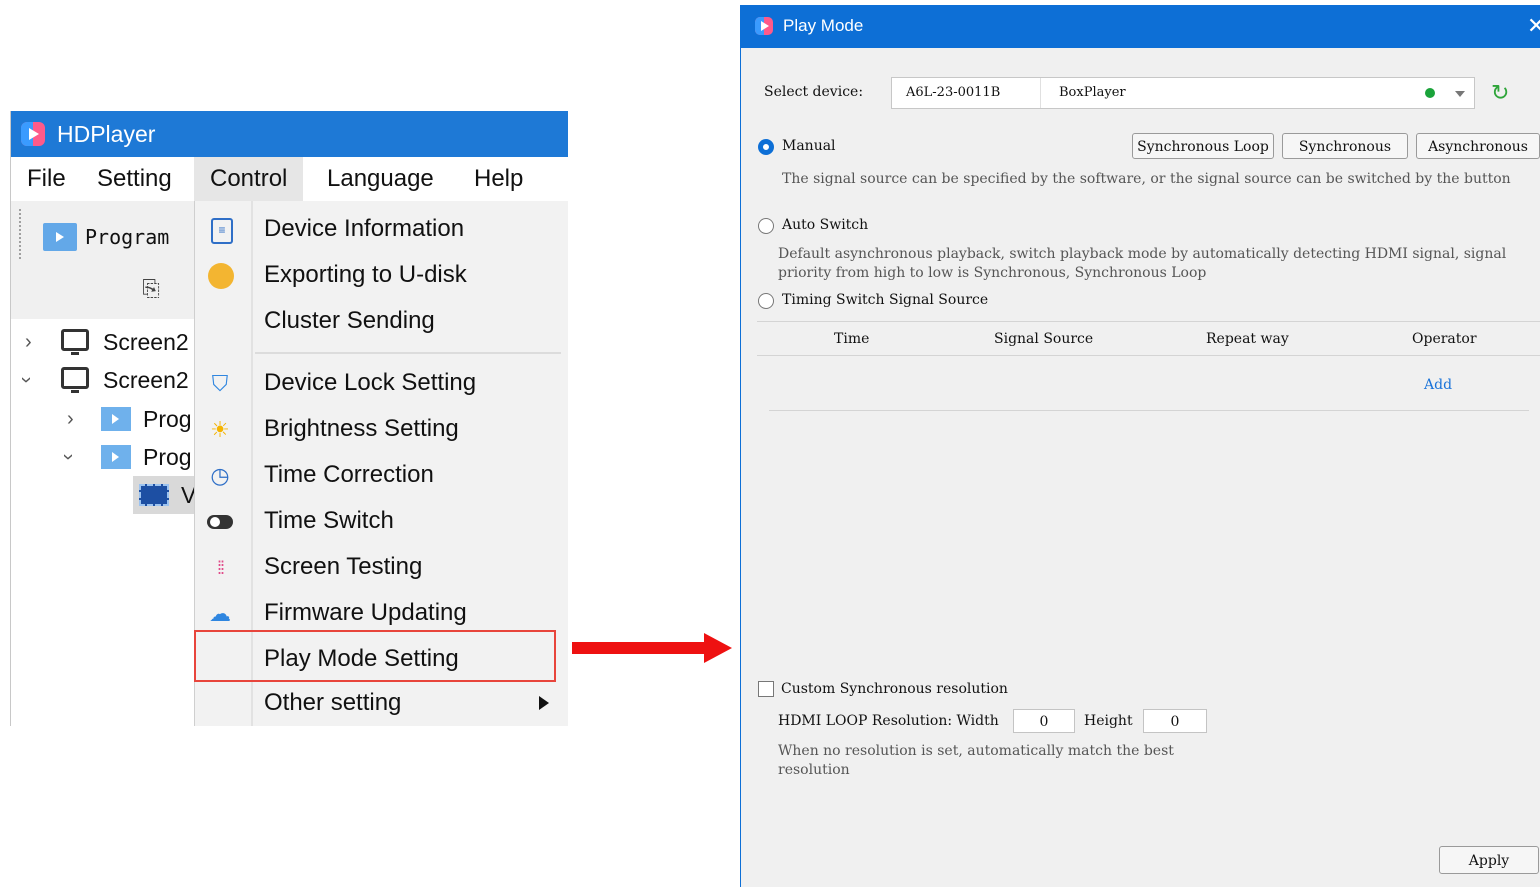 Image resolution: width=1540 pixels, height=887 pixels. Describe the element at coordinates (1247, 339) in the screenshot. I see `col-header-repeat-way: Repeat way` at that location.